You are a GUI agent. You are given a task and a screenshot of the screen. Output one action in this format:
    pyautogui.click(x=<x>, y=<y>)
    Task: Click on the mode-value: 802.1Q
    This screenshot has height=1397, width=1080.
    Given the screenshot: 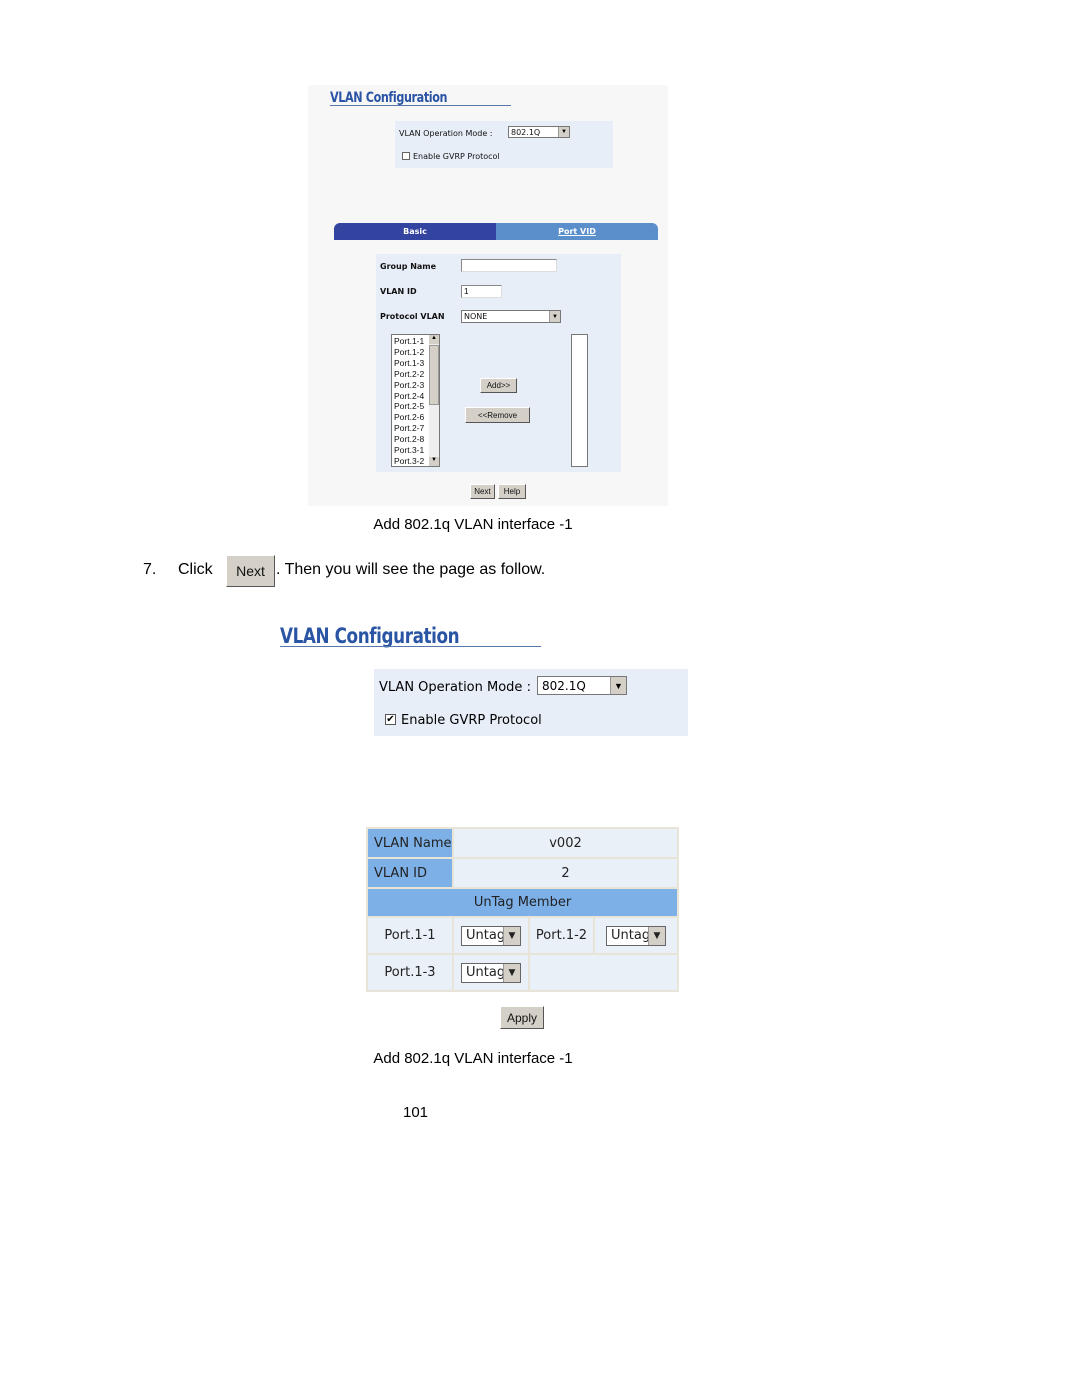 What is the action you would take?
    pyautogui.click(x=526, y=132)
    